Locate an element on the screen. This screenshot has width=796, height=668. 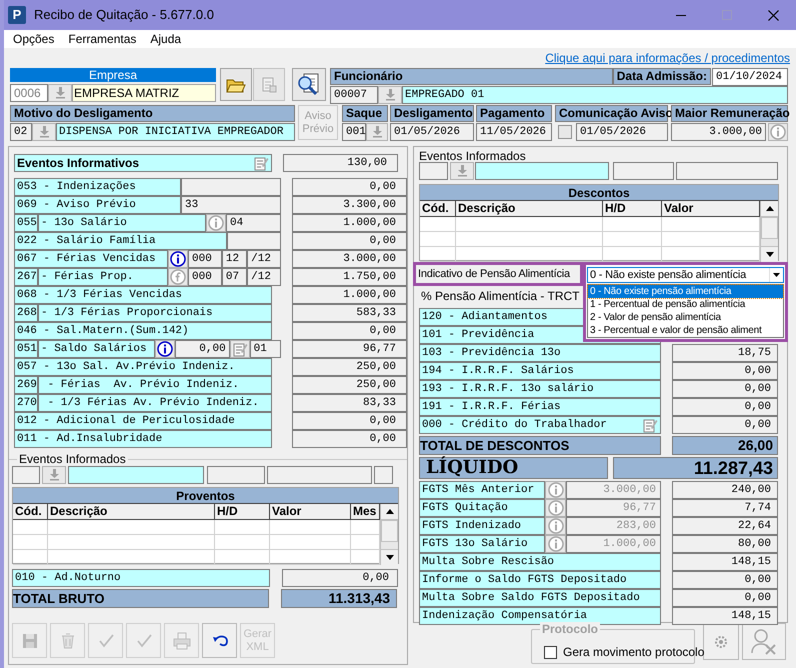
app-logo: P is located at coordinates (17, 15).